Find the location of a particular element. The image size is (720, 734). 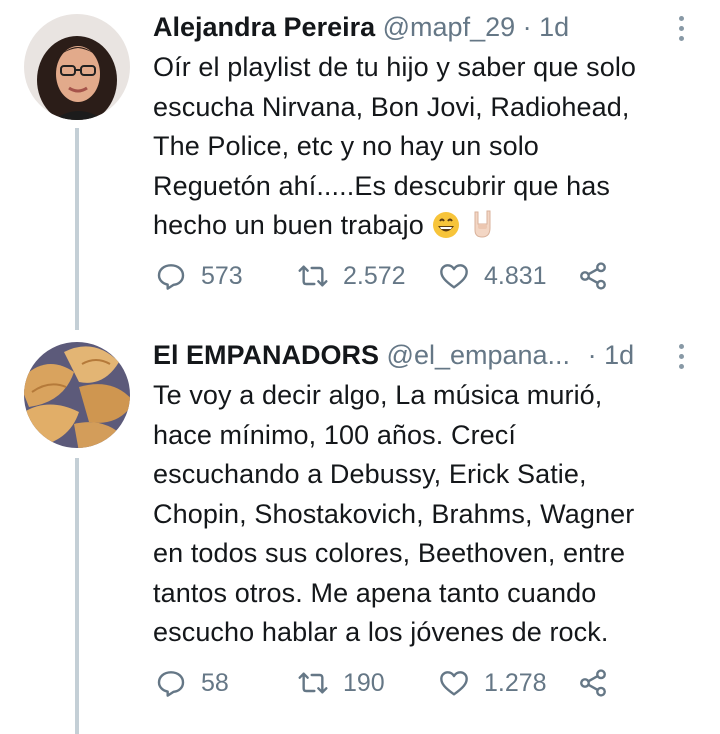

tweet-header: Alejandra Pereira @mapf_29 · 1d is located at coordinates (423, 27).